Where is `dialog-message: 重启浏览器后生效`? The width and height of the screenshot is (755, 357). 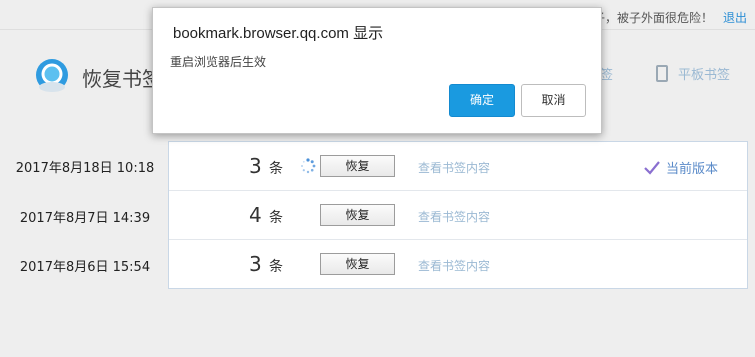
dialog-message: 重启浏览器后生效 is located at coordinates (218, 62).